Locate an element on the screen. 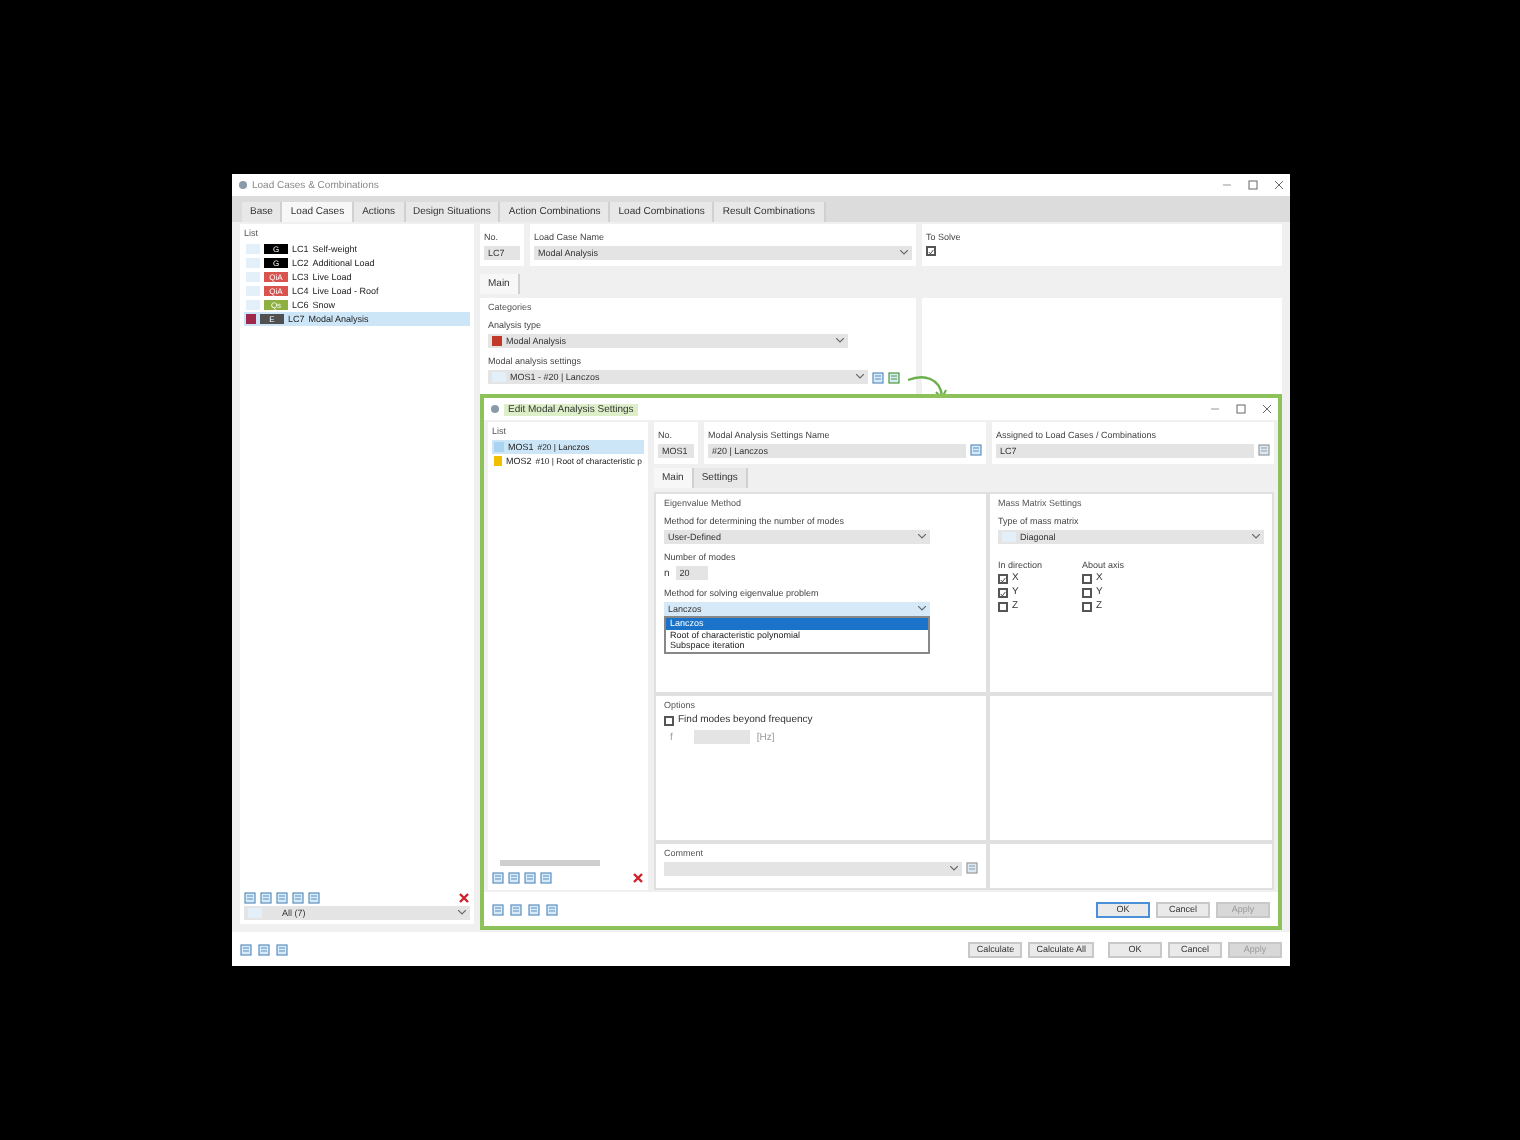  color-swatch-icon is located at coordinates (251, 319).